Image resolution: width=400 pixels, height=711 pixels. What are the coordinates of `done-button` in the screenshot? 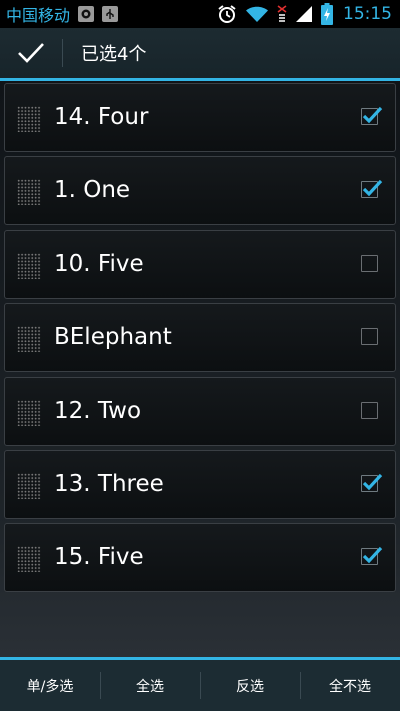 It's located at (31, 53).